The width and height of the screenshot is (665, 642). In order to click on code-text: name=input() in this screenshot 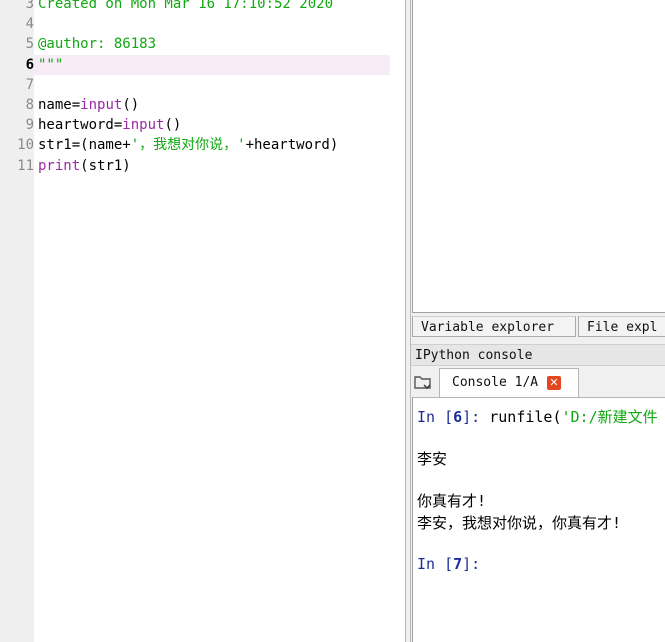, I will do `click(88, 105)`.